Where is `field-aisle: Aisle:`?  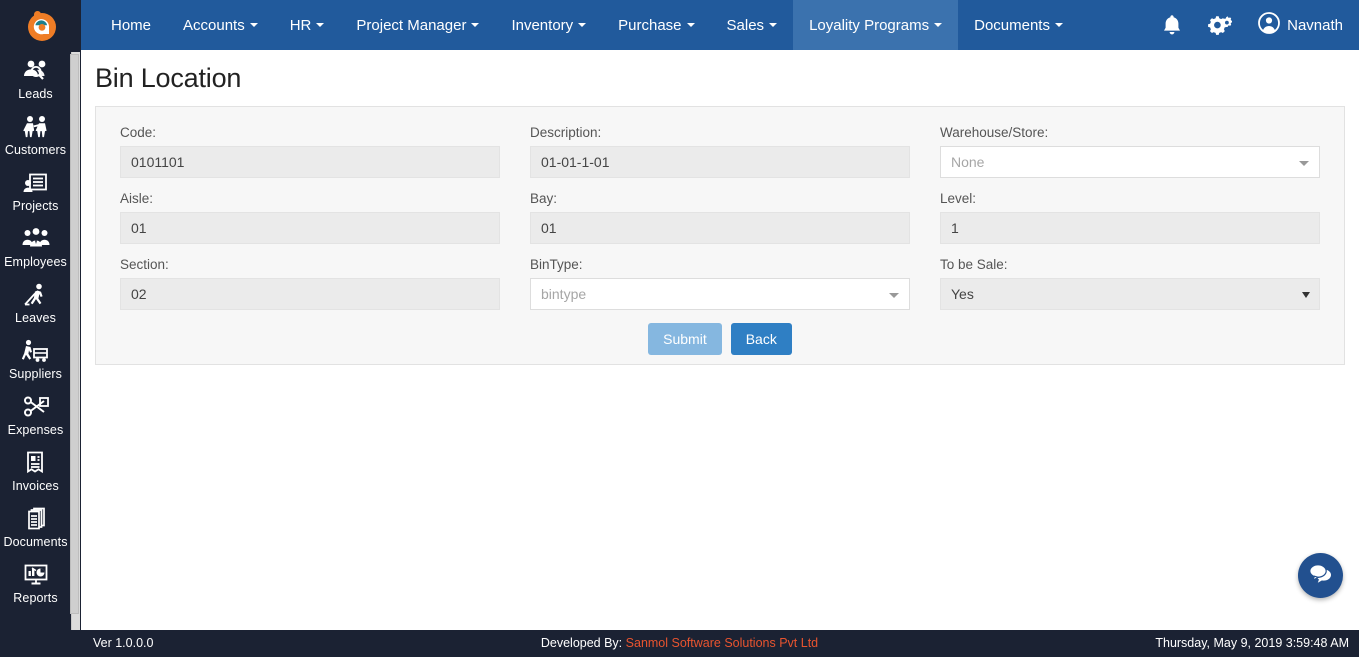 field-aisle: Aisle: is located at coordinates (310, 217).